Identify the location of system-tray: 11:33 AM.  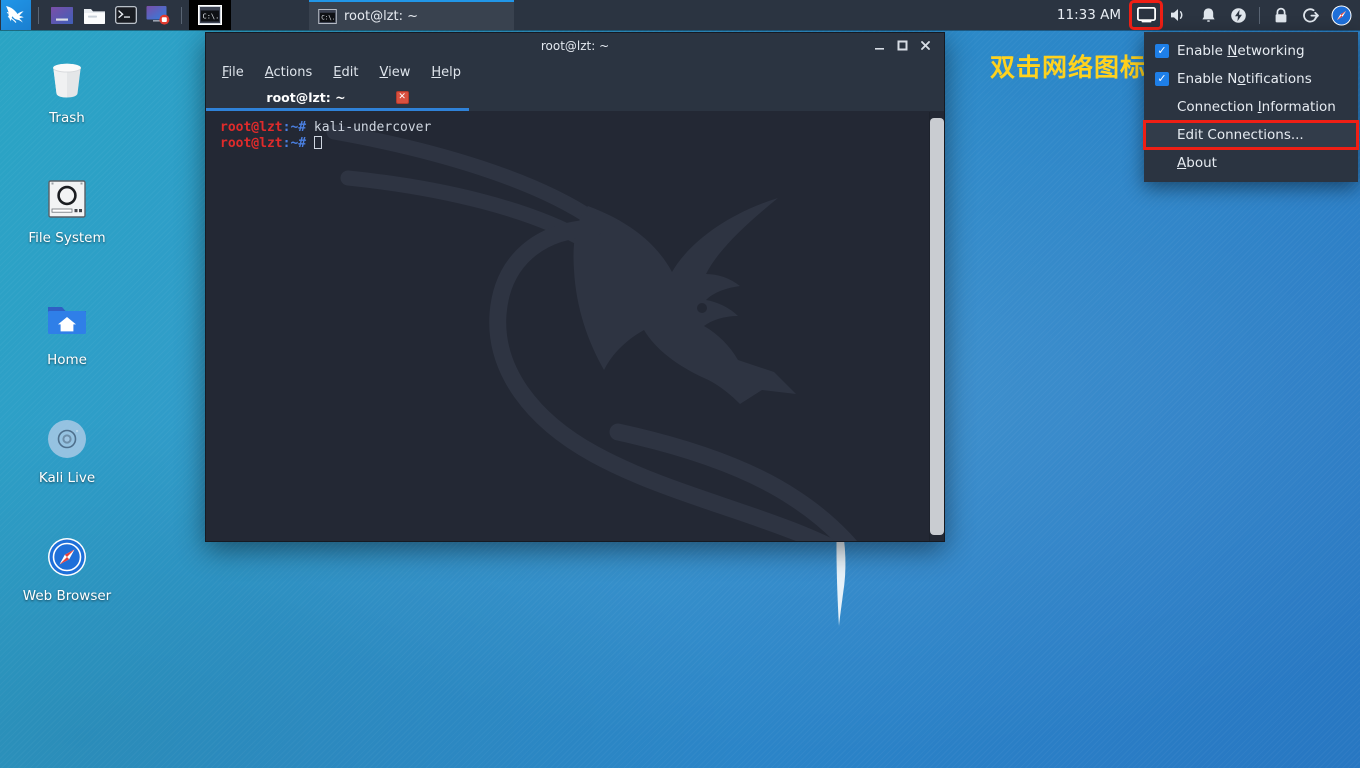
(1206, 15).